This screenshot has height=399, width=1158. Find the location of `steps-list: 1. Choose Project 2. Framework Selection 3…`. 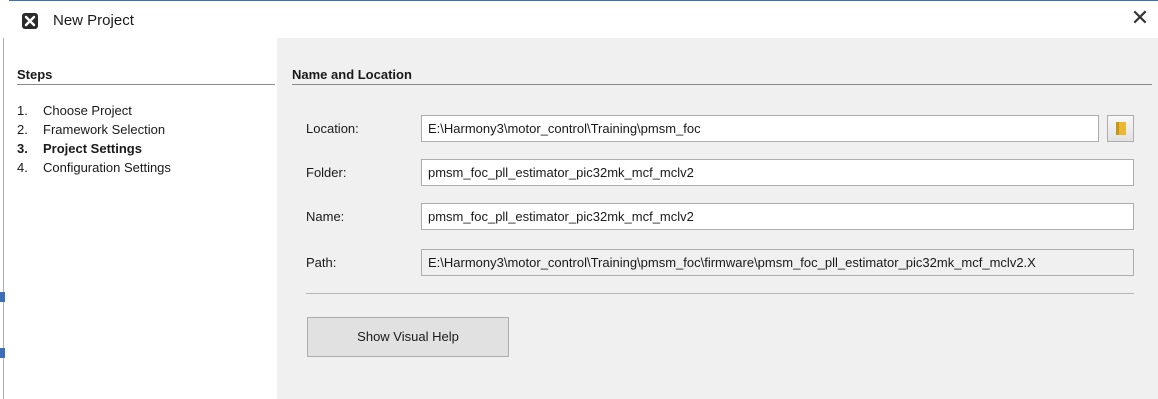

steps-list: 1. Choose Project 2. Framework Selection 3… is located at coordinates (94, 139).